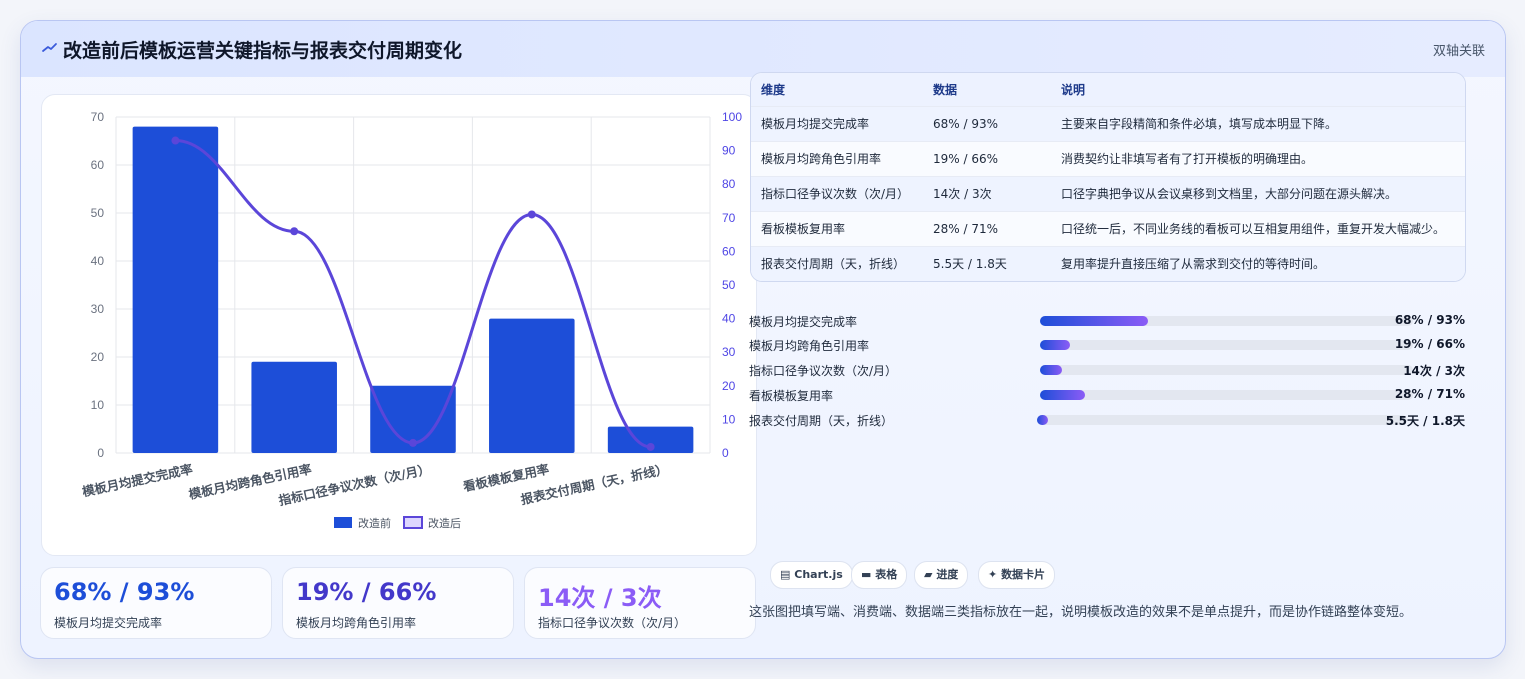 The width and height of the screenshot is (1525, 679). Describe the element at coordinates (729, 218) in the screenshot. I see `y-right-tick-label: 70` at that location.